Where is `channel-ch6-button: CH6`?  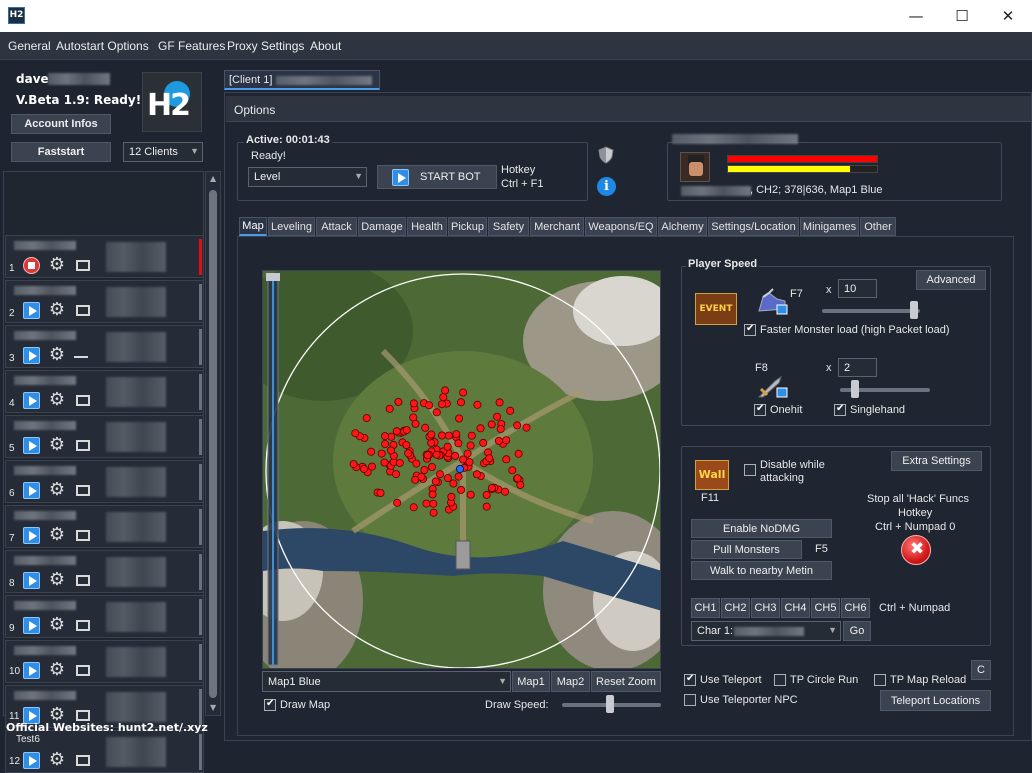
channel-ch6-button: CH6 is located at coordinates (855, 608).